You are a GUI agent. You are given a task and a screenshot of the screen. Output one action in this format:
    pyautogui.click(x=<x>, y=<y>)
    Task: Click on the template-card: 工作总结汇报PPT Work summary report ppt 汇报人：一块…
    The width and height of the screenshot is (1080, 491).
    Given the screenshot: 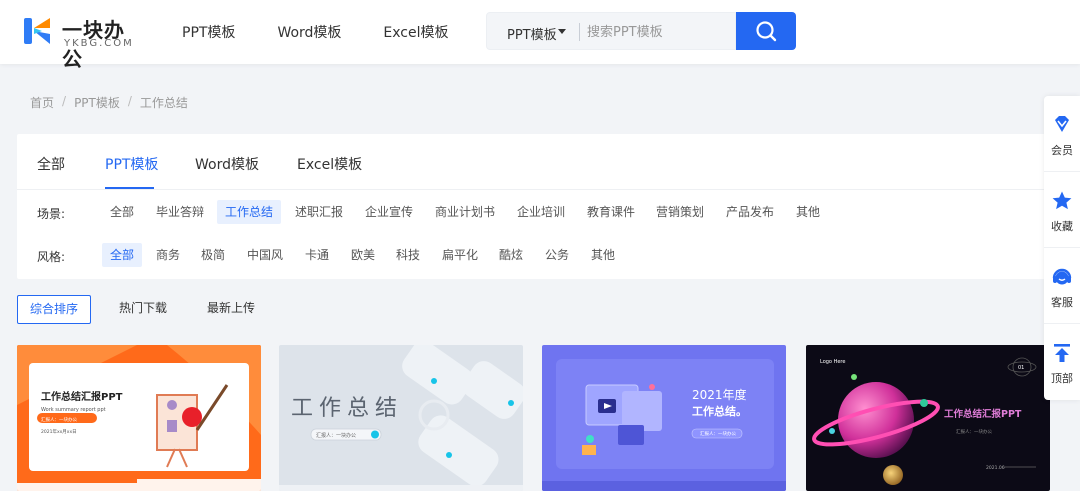 What is the action you would take?
    pyautogui.click(x=139, y=418)
    